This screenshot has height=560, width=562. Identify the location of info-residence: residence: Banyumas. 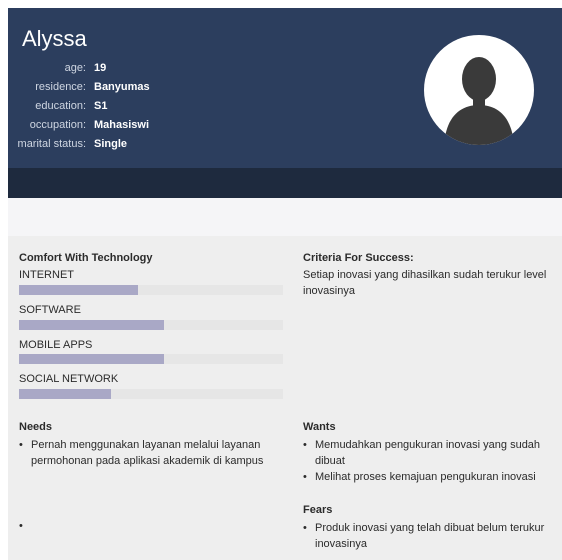
(79, 87).